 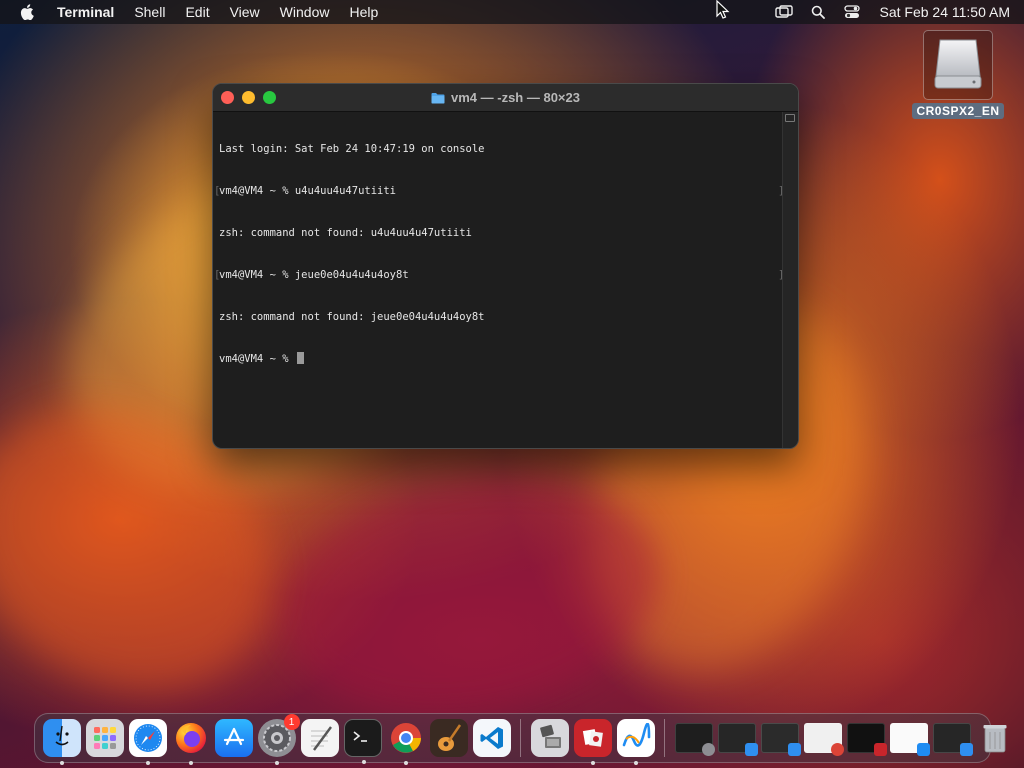 I want to click on notification-badge: 1, so click(x=291, y=722).